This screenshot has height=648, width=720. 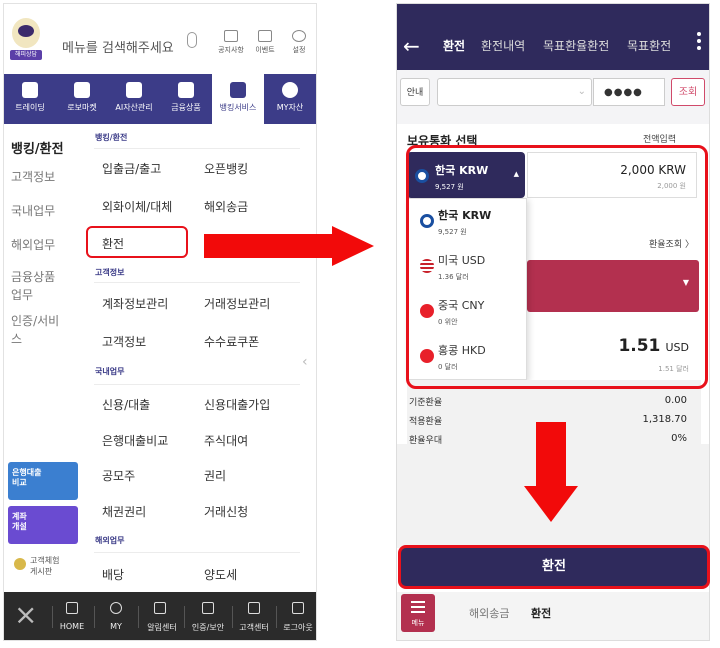 What do you see at coordinates (254, 608) in the screenshot?
I see `headset-icon` at bounding box center [254, 608].